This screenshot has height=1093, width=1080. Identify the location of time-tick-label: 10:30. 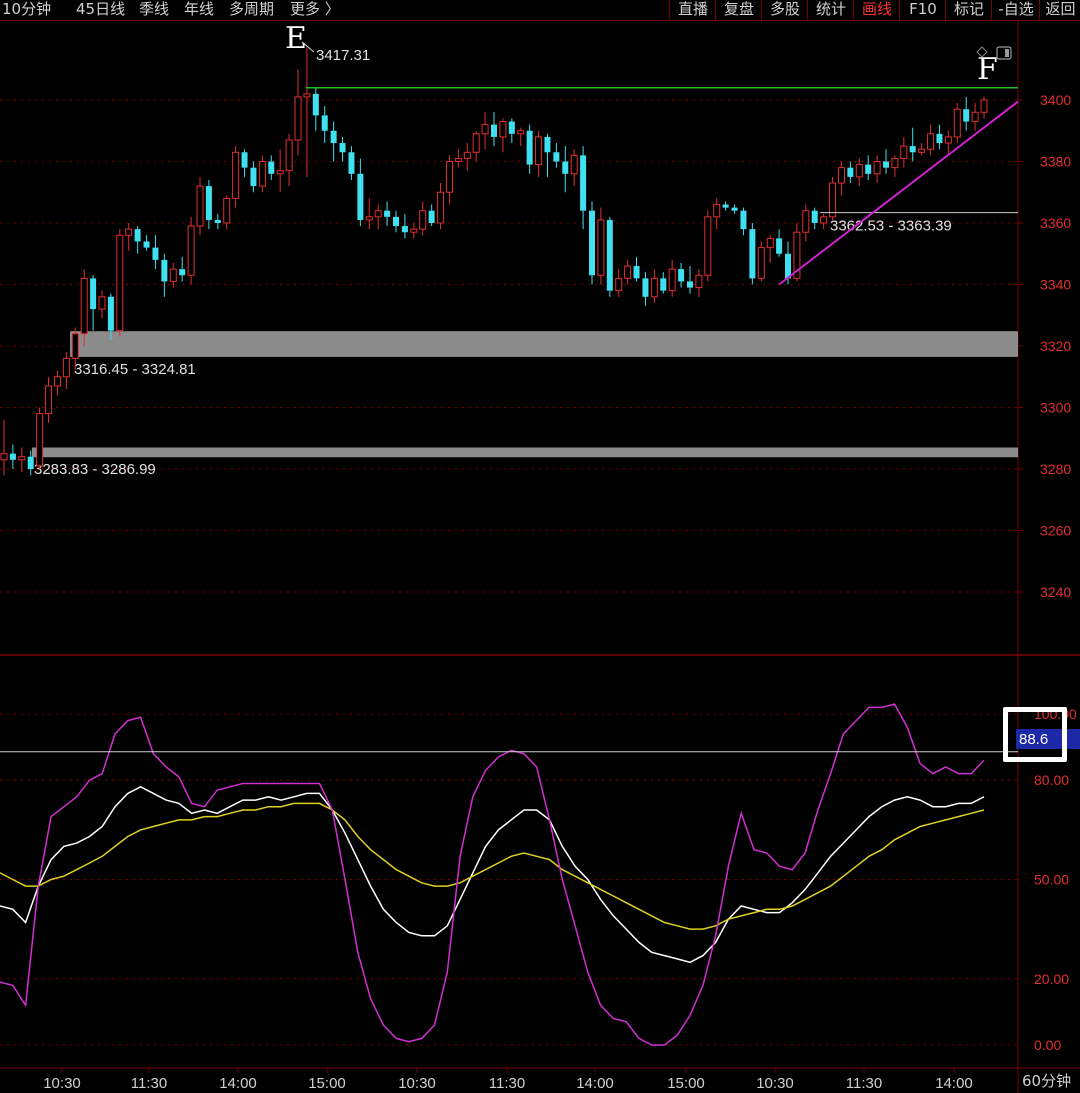
(62, 1083).